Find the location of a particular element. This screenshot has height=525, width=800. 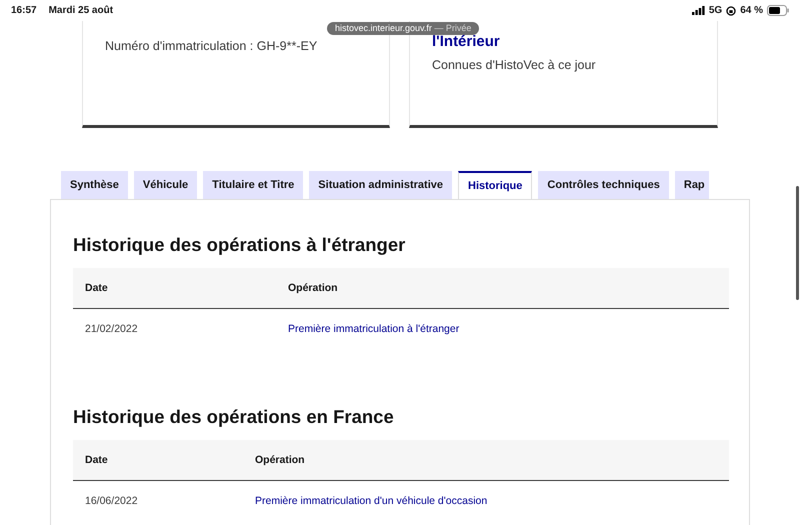

signal-icon is located at coordinates (698, 10).